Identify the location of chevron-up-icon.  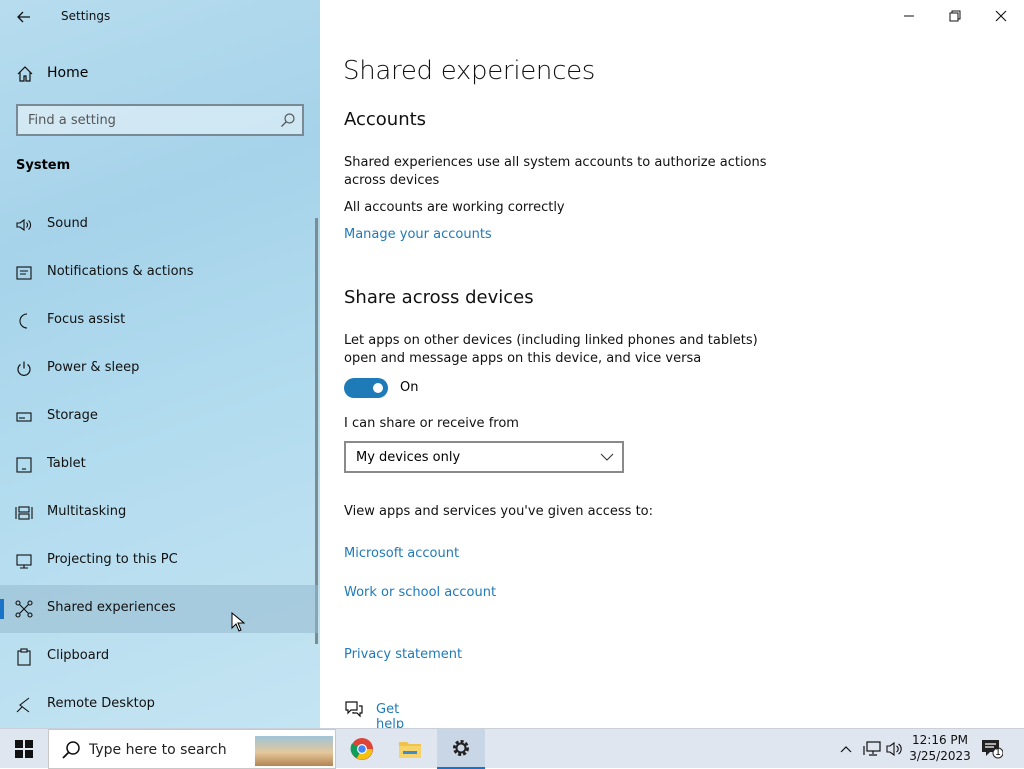
(846, 749).